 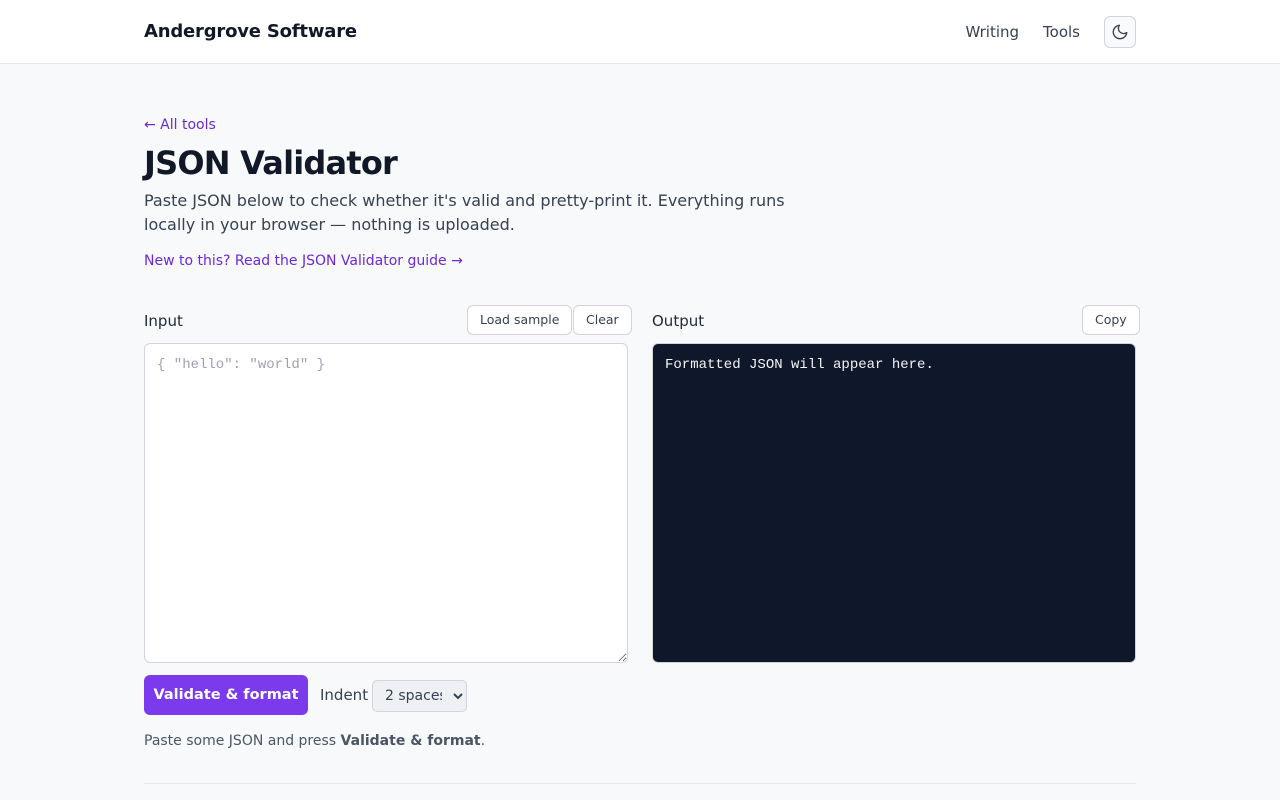 I want to click on main-nav: Writing Tools, so click(x=1050, y=32).